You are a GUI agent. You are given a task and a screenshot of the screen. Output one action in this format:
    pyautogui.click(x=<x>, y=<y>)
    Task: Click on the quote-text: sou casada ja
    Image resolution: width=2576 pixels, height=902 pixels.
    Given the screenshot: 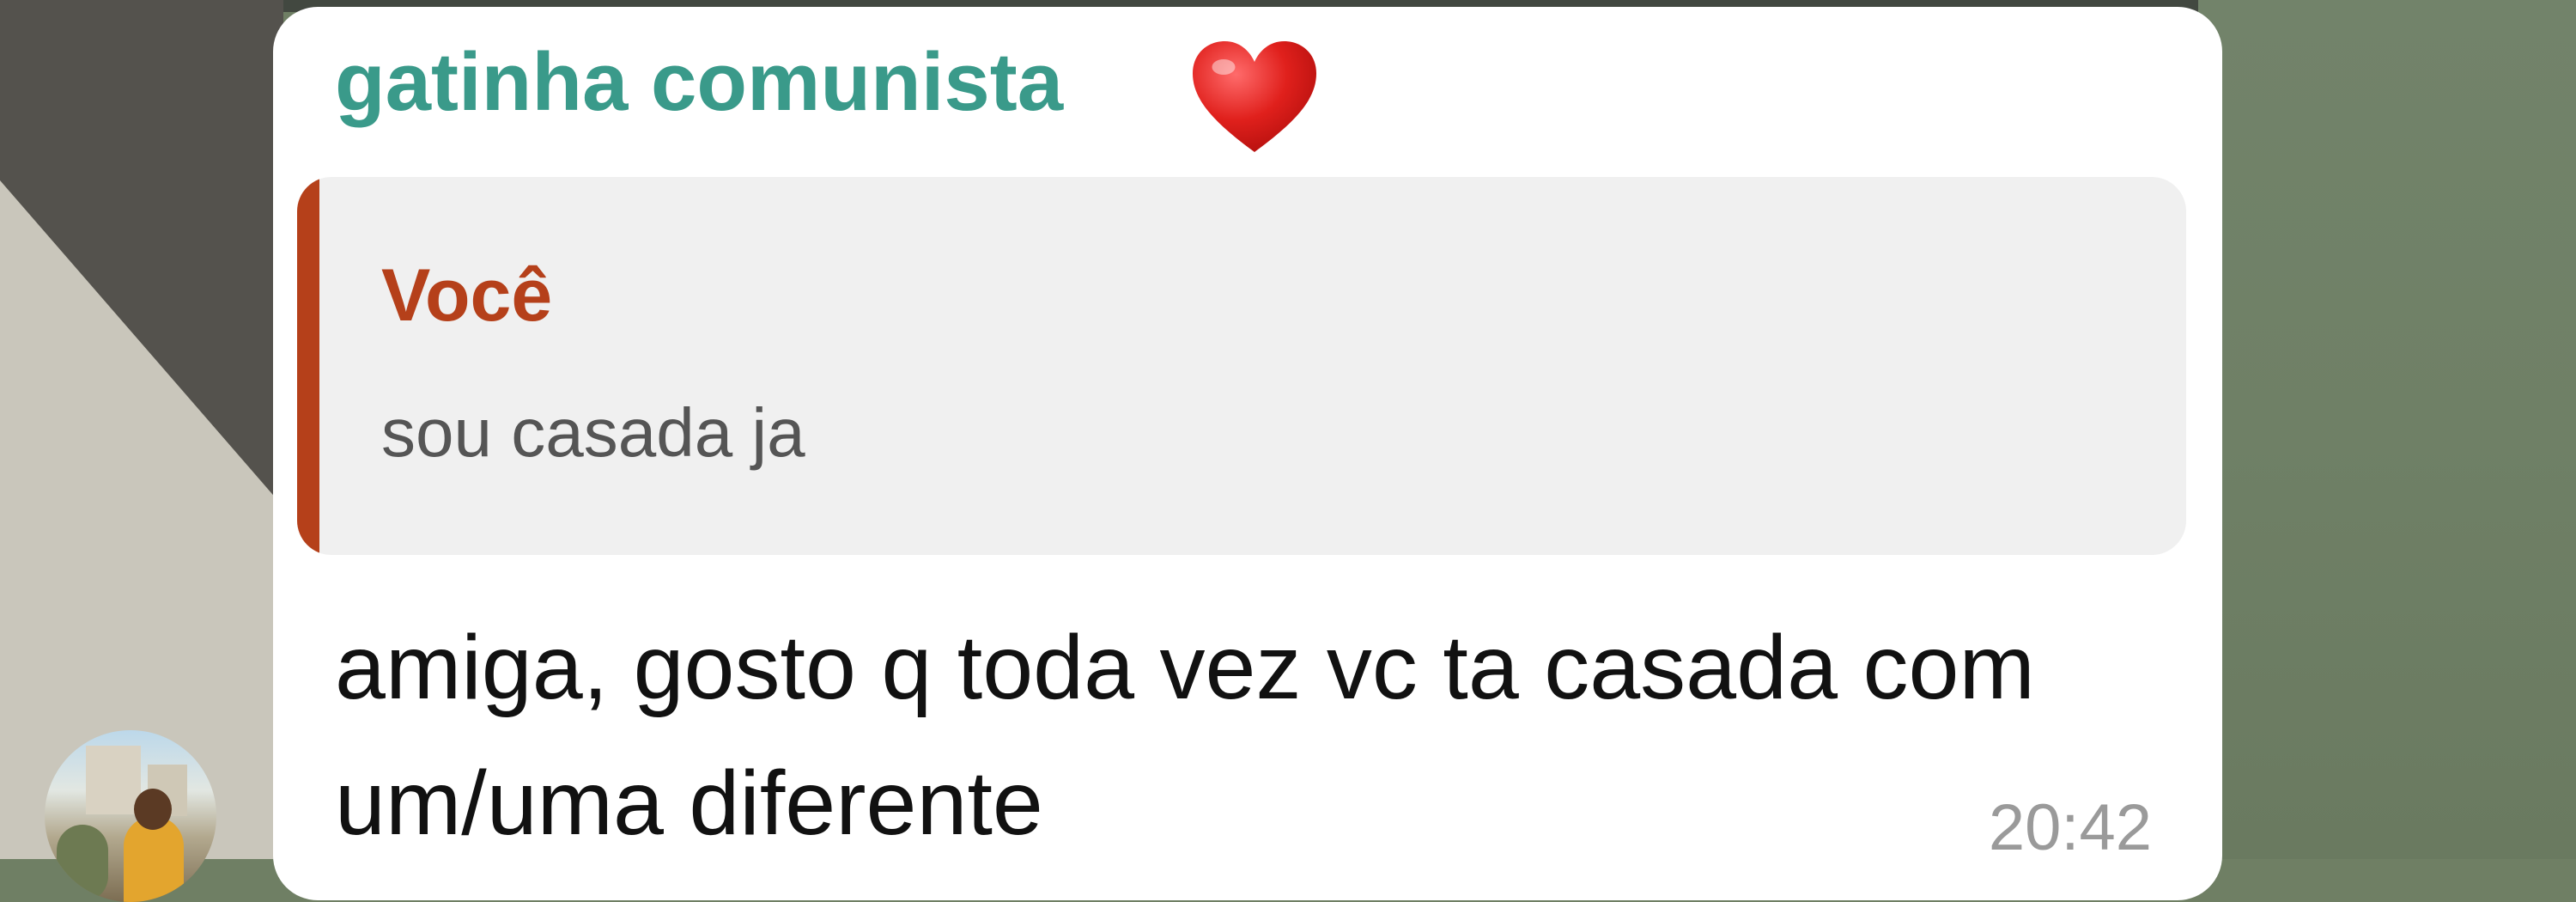 What is the action you would take?
    pyautogui.click(x=593, y=432)
    